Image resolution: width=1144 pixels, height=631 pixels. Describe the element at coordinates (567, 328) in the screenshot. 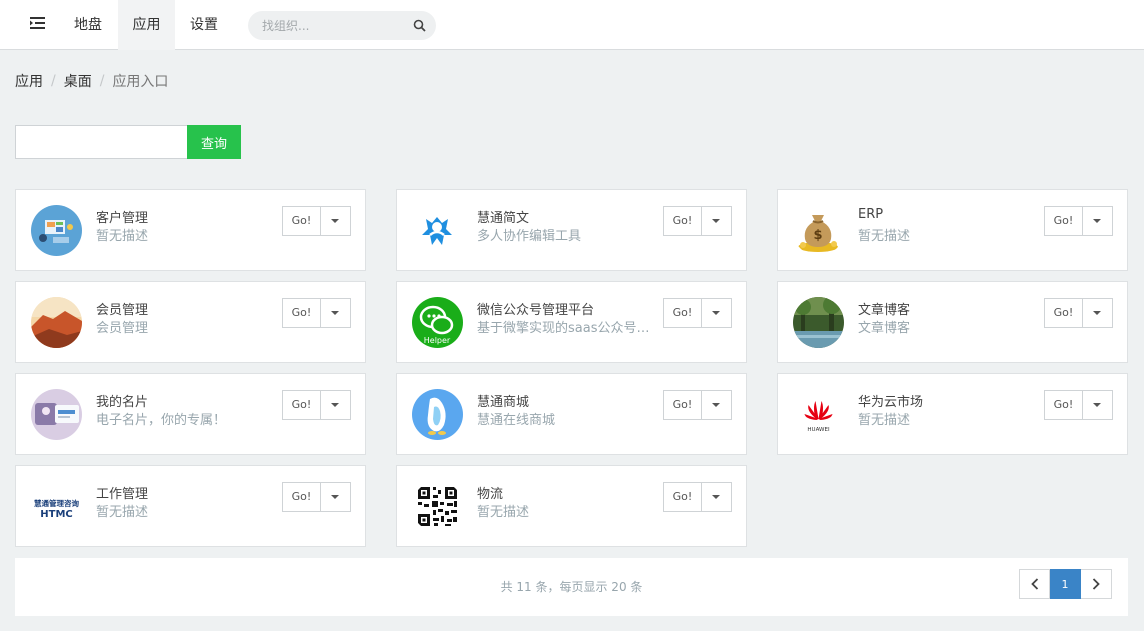

I see `app-desc: 基于微擎实现的saas公众号管理平台` at that location.